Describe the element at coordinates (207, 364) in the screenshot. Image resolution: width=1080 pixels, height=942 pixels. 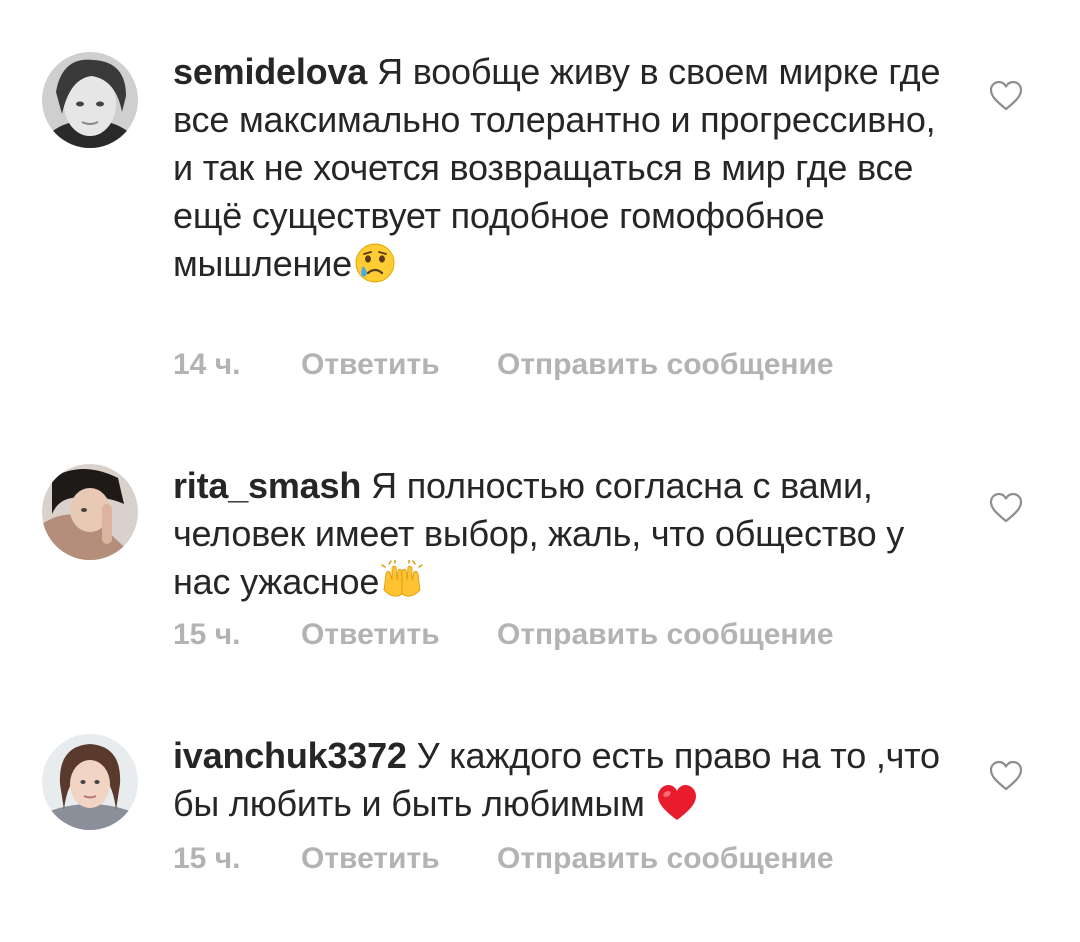
I see `comment-time: 14 ч.` at that location.